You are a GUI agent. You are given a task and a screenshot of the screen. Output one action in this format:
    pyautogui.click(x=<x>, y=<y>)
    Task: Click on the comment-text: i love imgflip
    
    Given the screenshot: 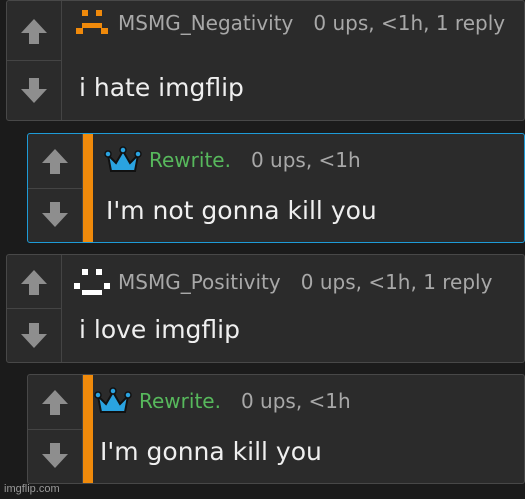 What is the action you would take?
    pyautogui.click(x=159, y=329)
    